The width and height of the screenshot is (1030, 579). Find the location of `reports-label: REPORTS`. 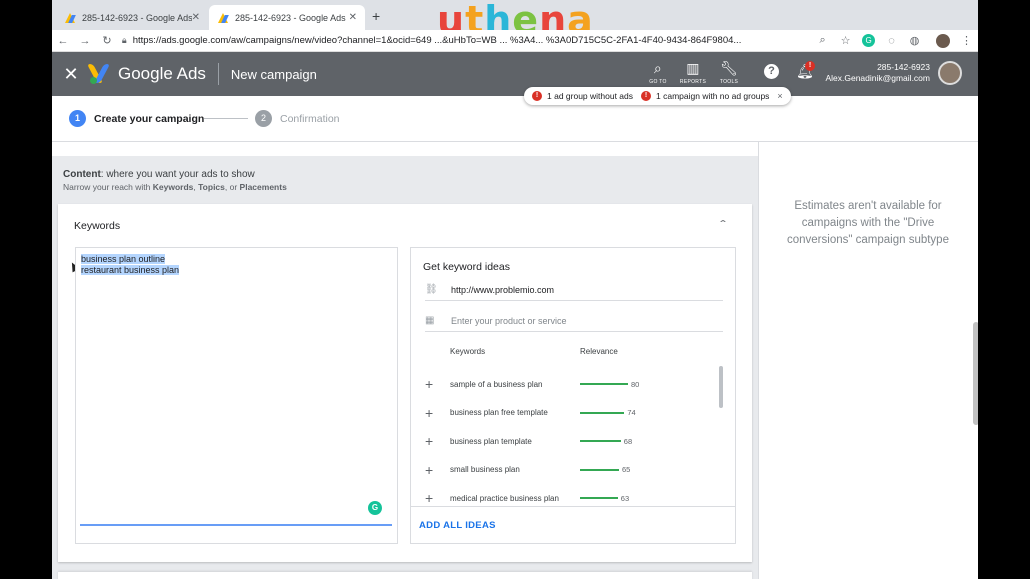

reports-label: REPORTS is located at coordinates (693, 82).